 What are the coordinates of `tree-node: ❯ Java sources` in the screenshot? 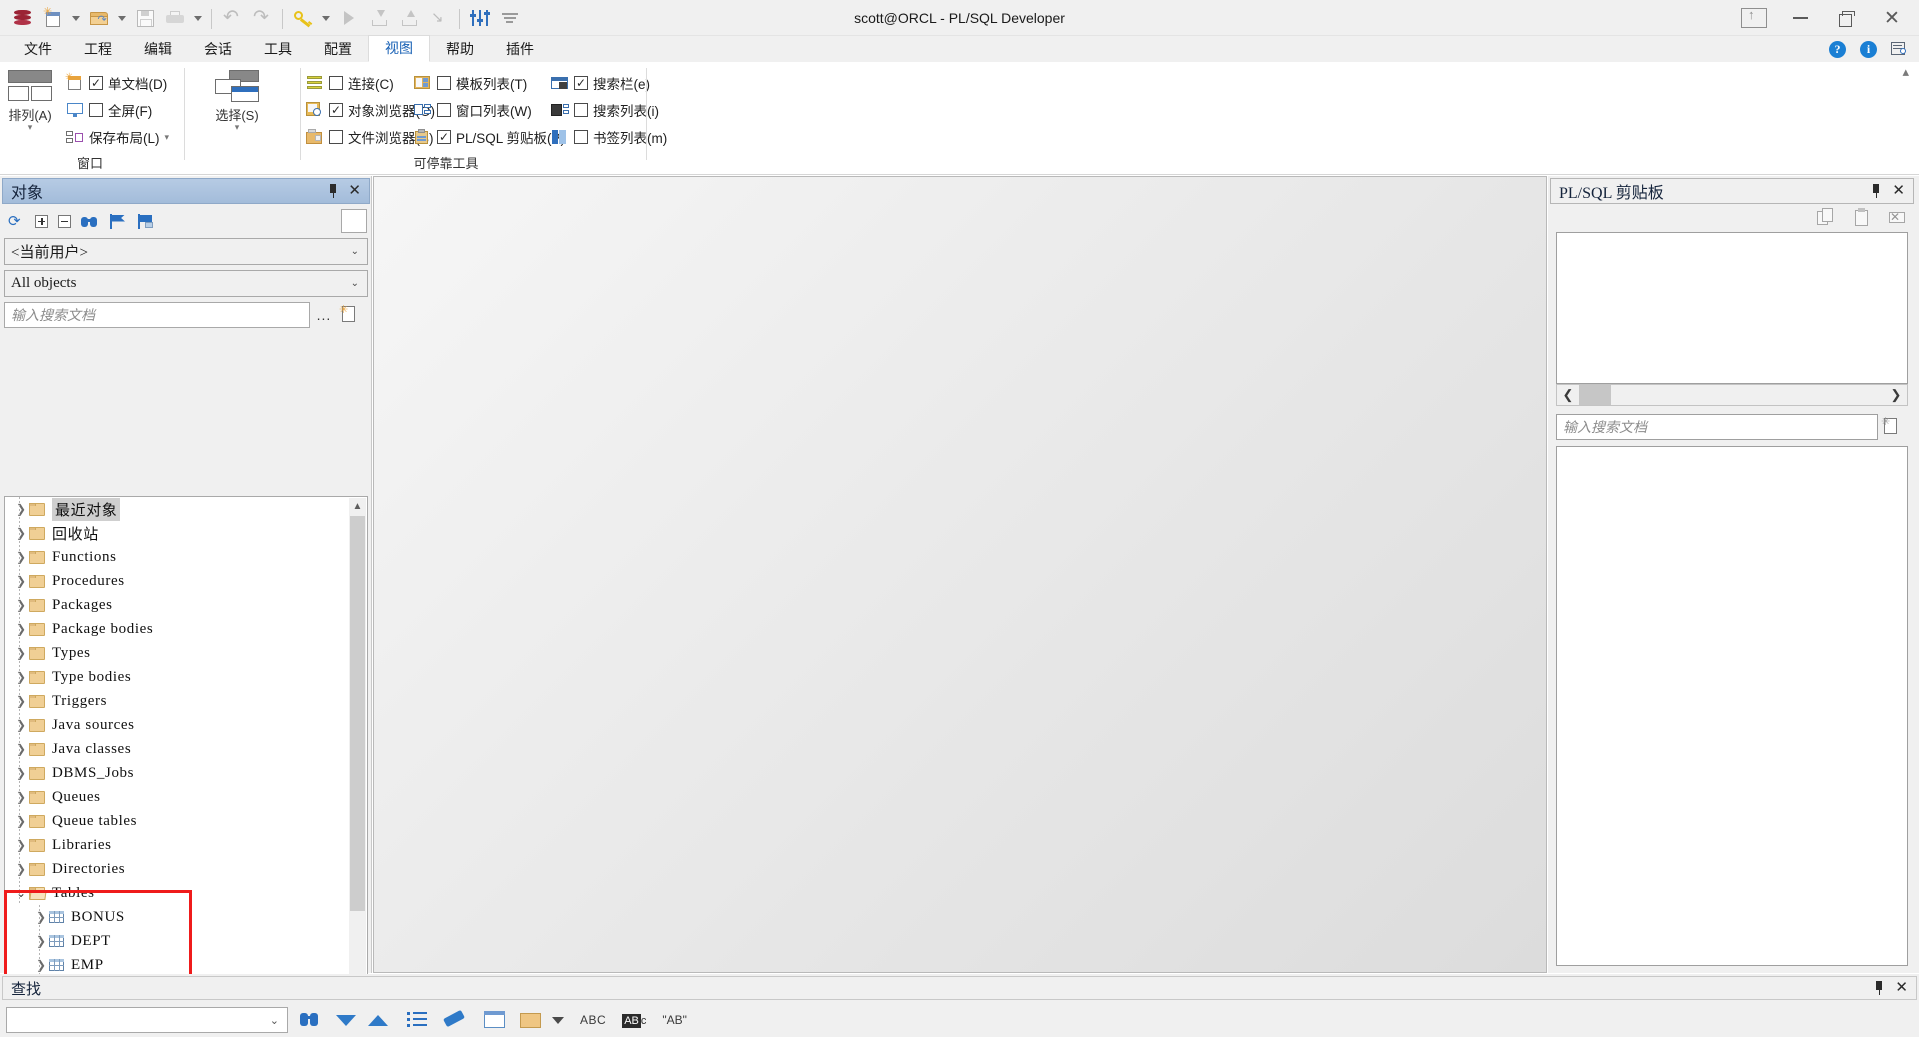 It's located at (178, 725).